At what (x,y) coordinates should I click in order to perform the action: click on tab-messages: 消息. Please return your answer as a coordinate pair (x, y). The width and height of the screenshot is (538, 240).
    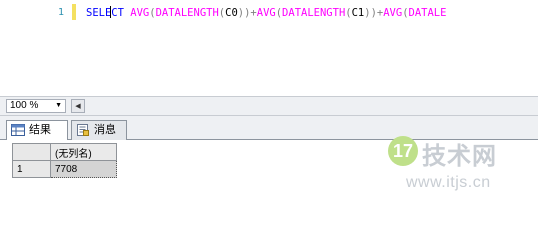
    Looking at the image, I should click on (99, 130).